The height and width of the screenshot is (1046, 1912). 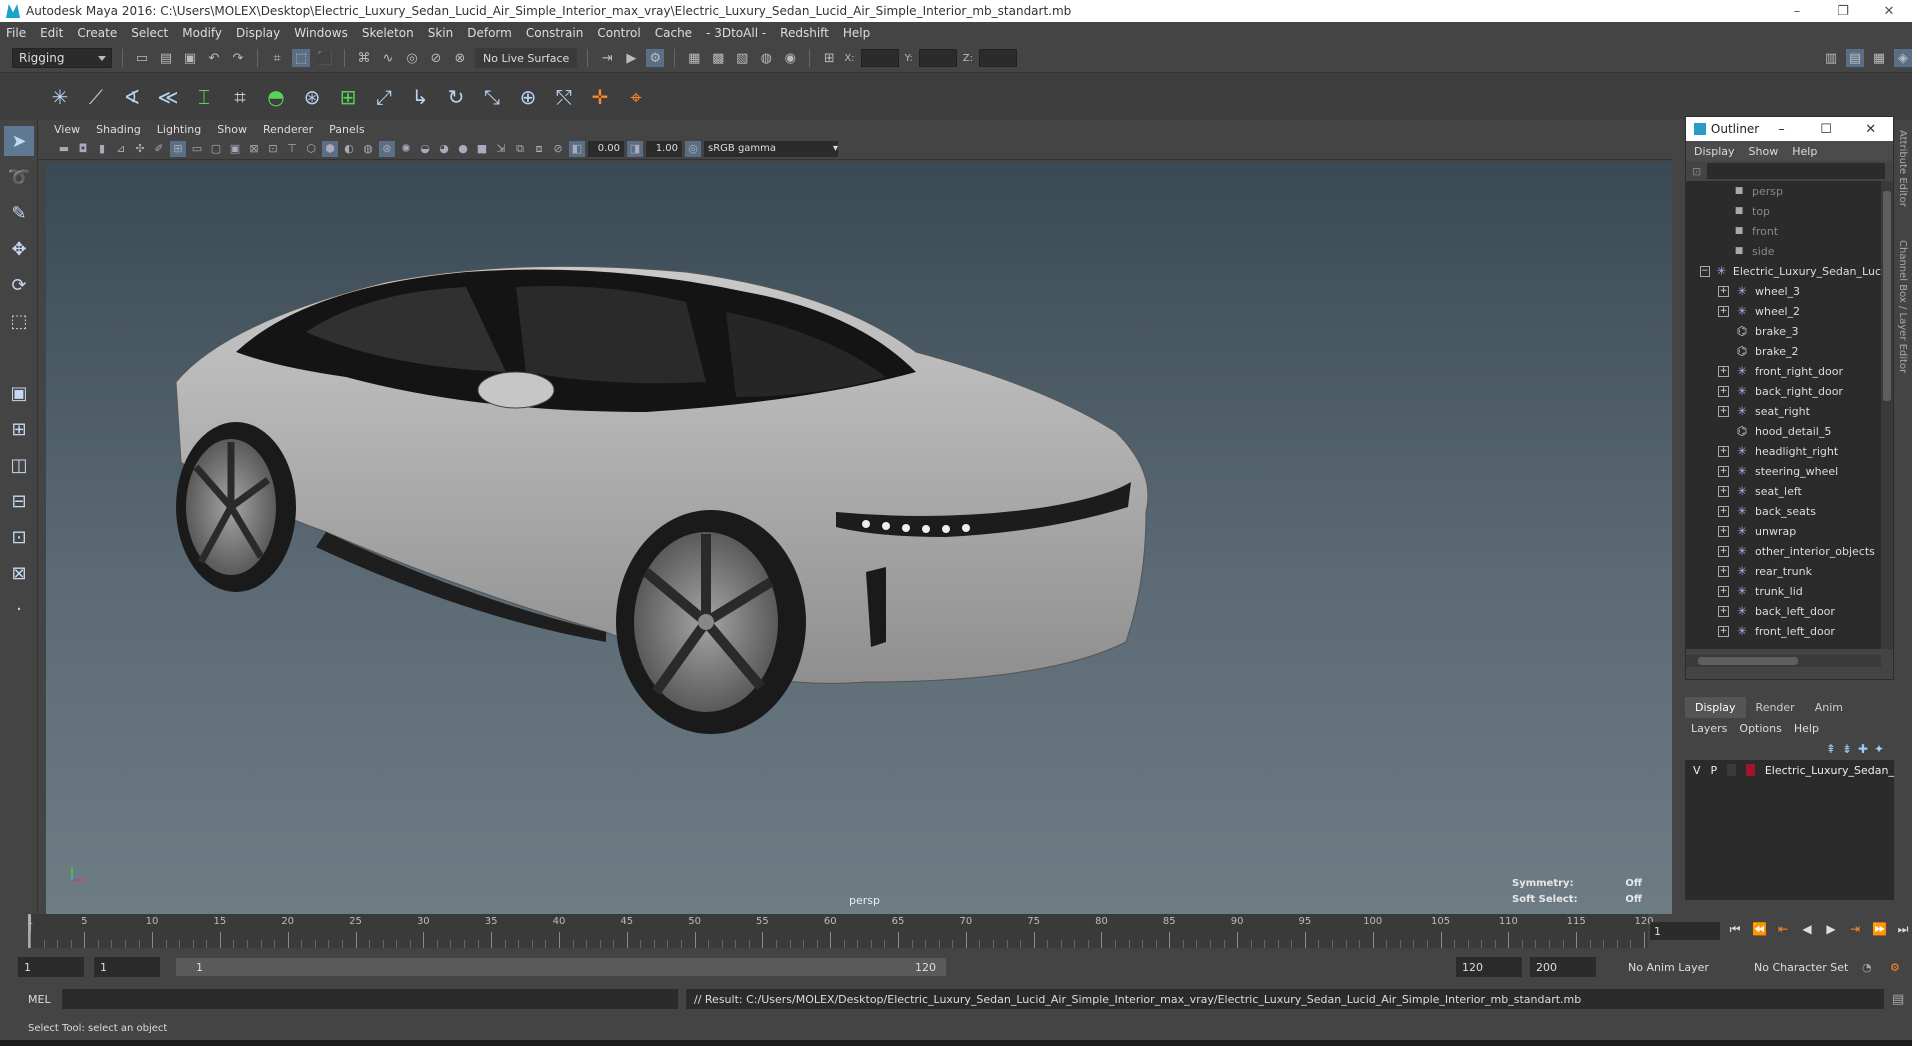 I want to click on current-frame-input: 1, so click(x=1685, y=931).